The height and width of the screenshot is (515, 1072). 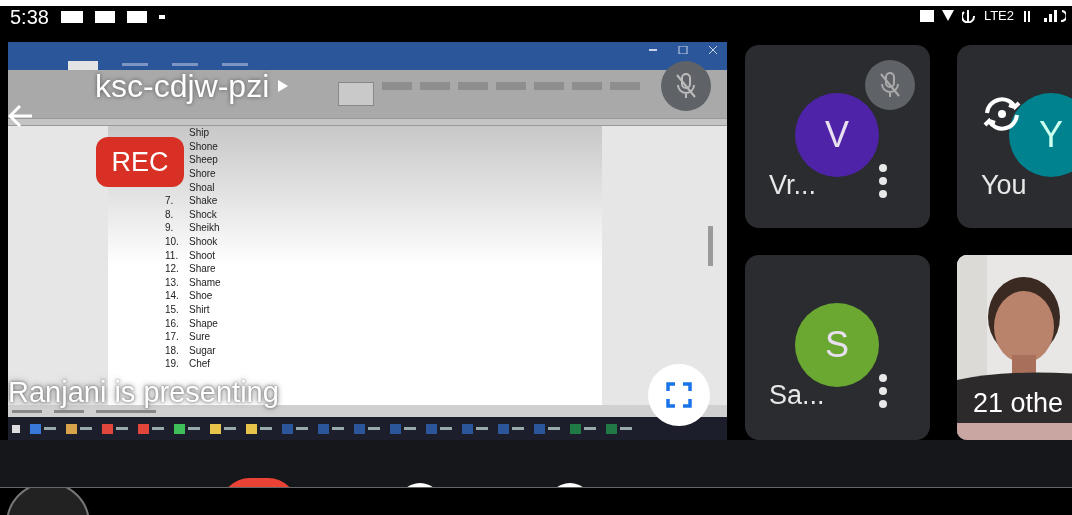 What do you see at coordinates (202, 255) in the screenshot?
I see `list-word: Shoot` at bounding box center [202, 255].